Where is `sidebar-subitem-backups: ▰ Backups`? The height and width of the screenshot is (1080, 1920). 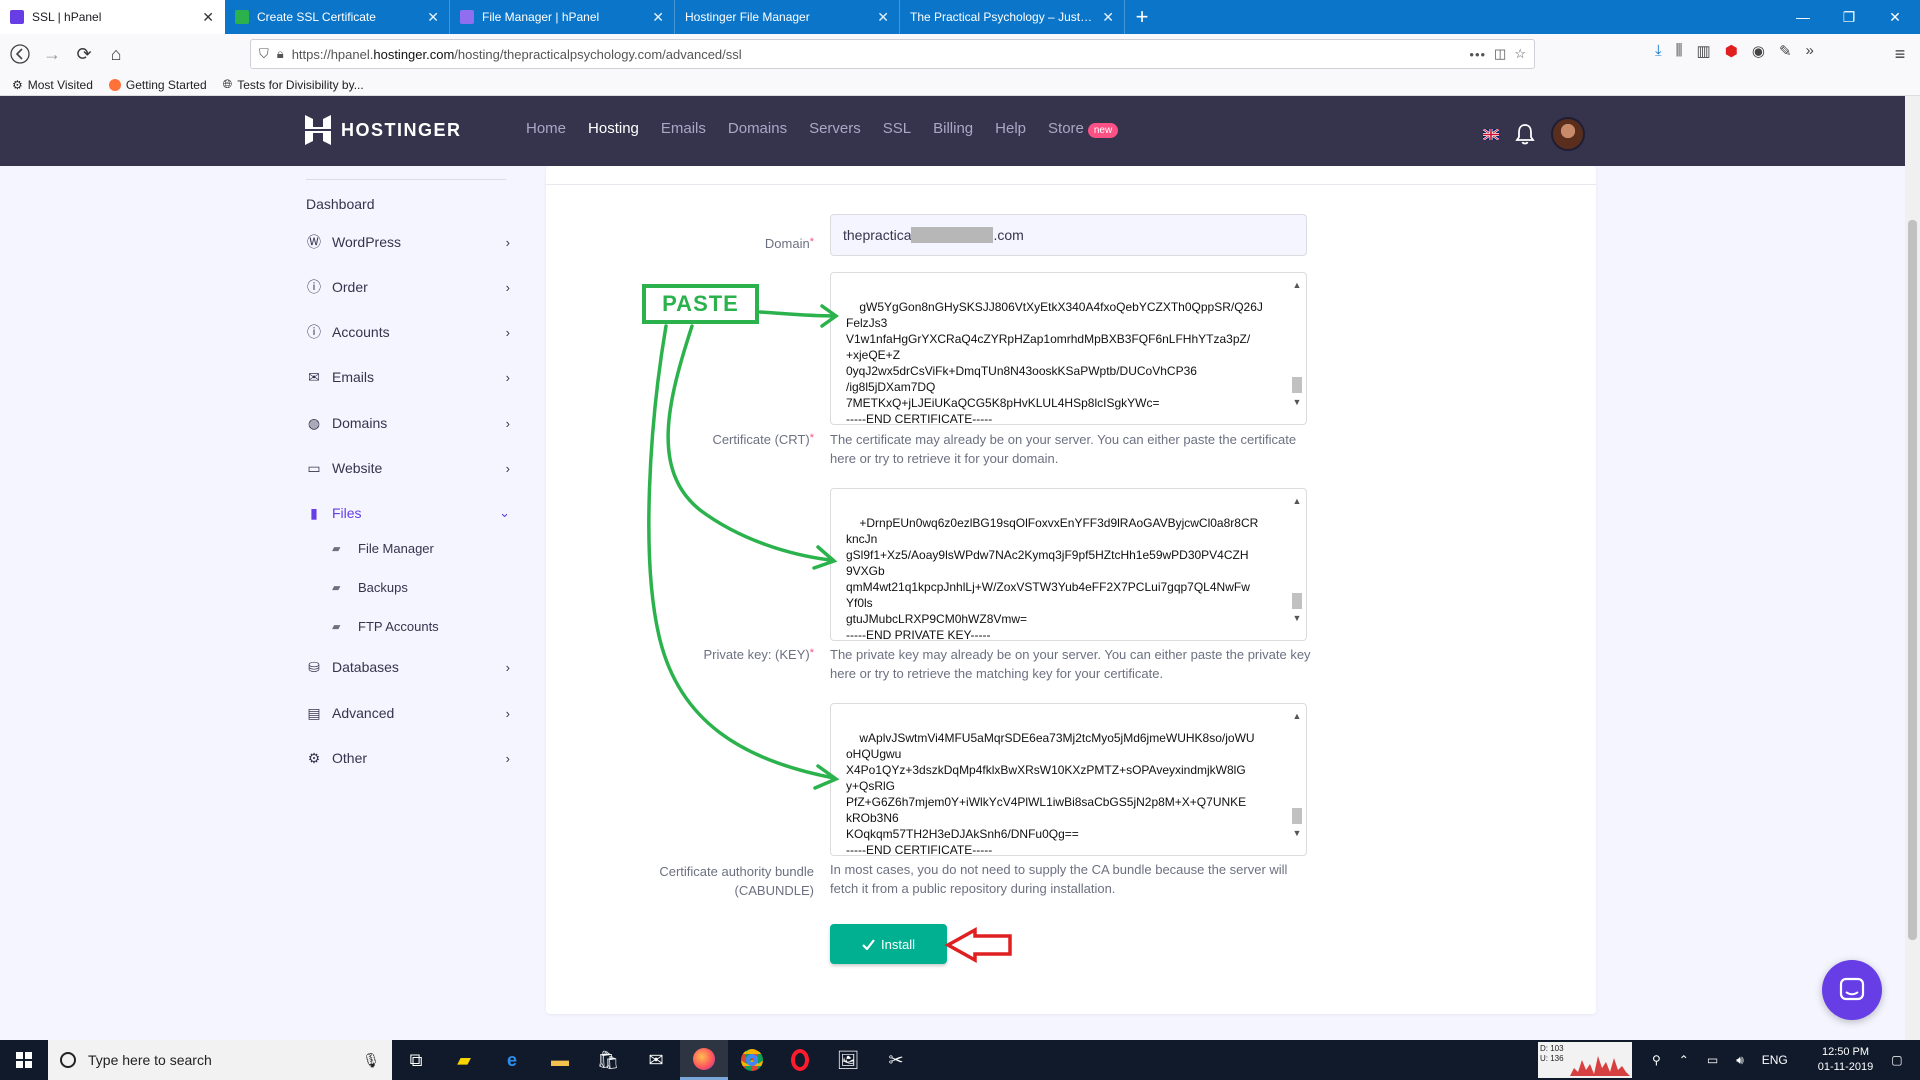
sidebar-subitem-backups: ▰ Backups is located at coordinates (370, 587).